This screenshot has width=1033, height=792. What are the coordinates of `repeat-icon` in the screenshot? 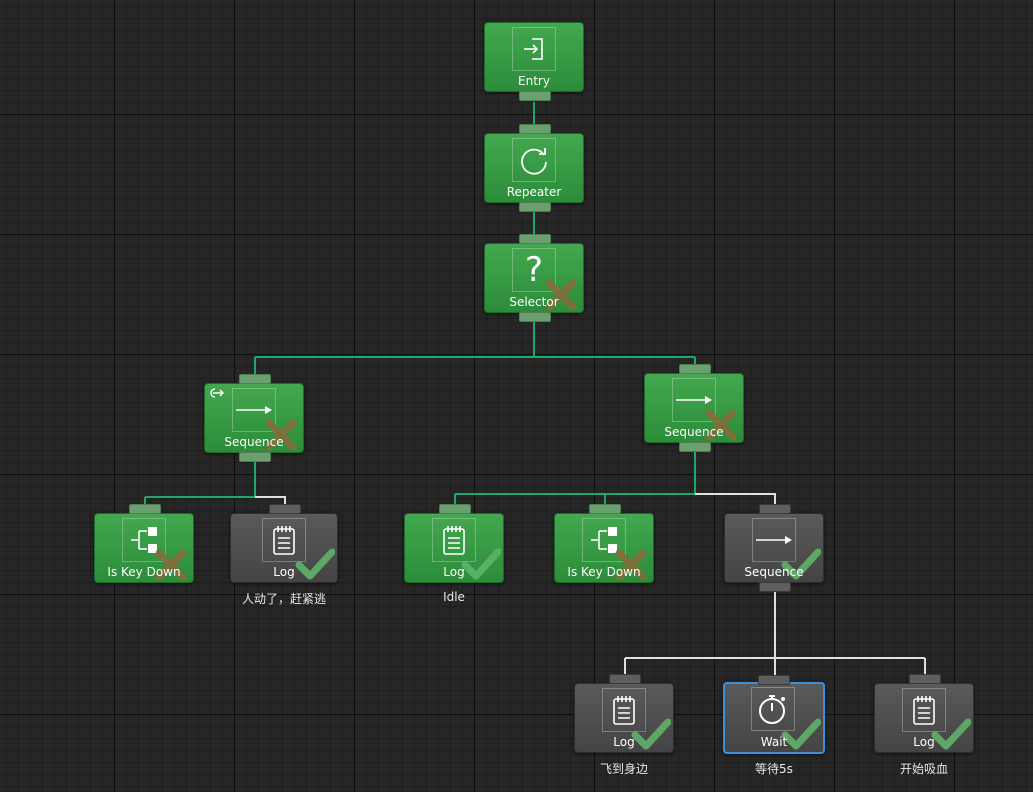 It's located at (534, 160).